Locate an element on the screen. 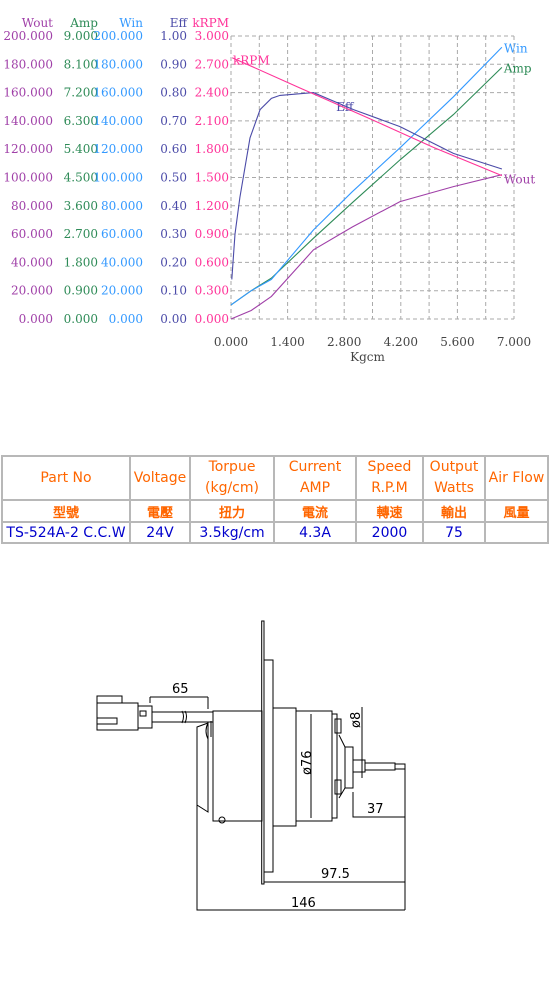  y-tick-label-wout: 60.000 is located at coordinates (32, 234).